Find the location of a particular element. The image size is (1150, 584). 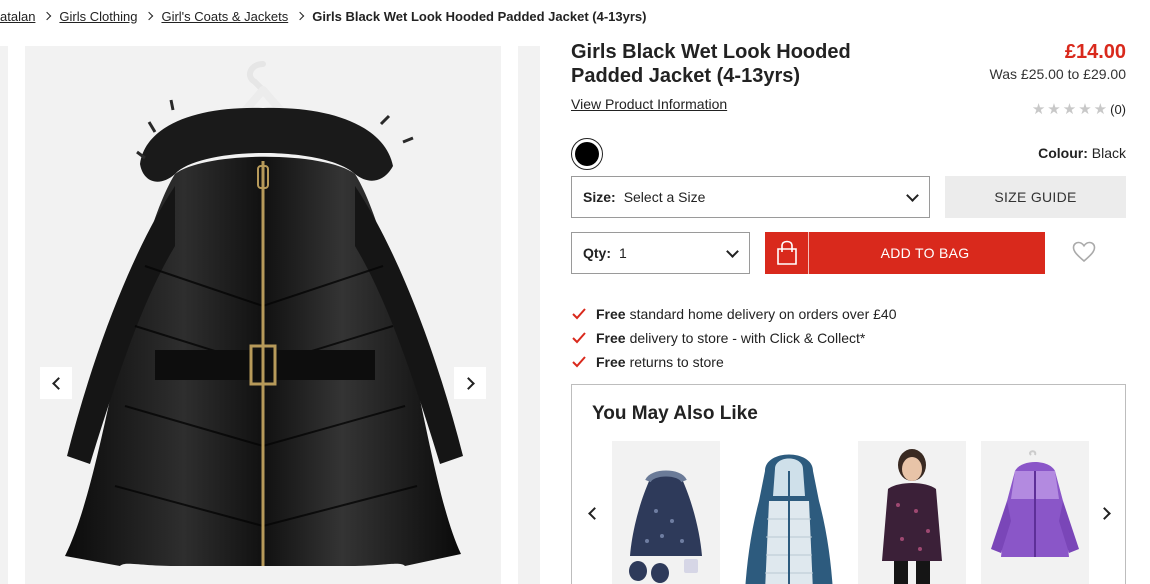

recommendations-prev-button is located at coordinates (592, 513).